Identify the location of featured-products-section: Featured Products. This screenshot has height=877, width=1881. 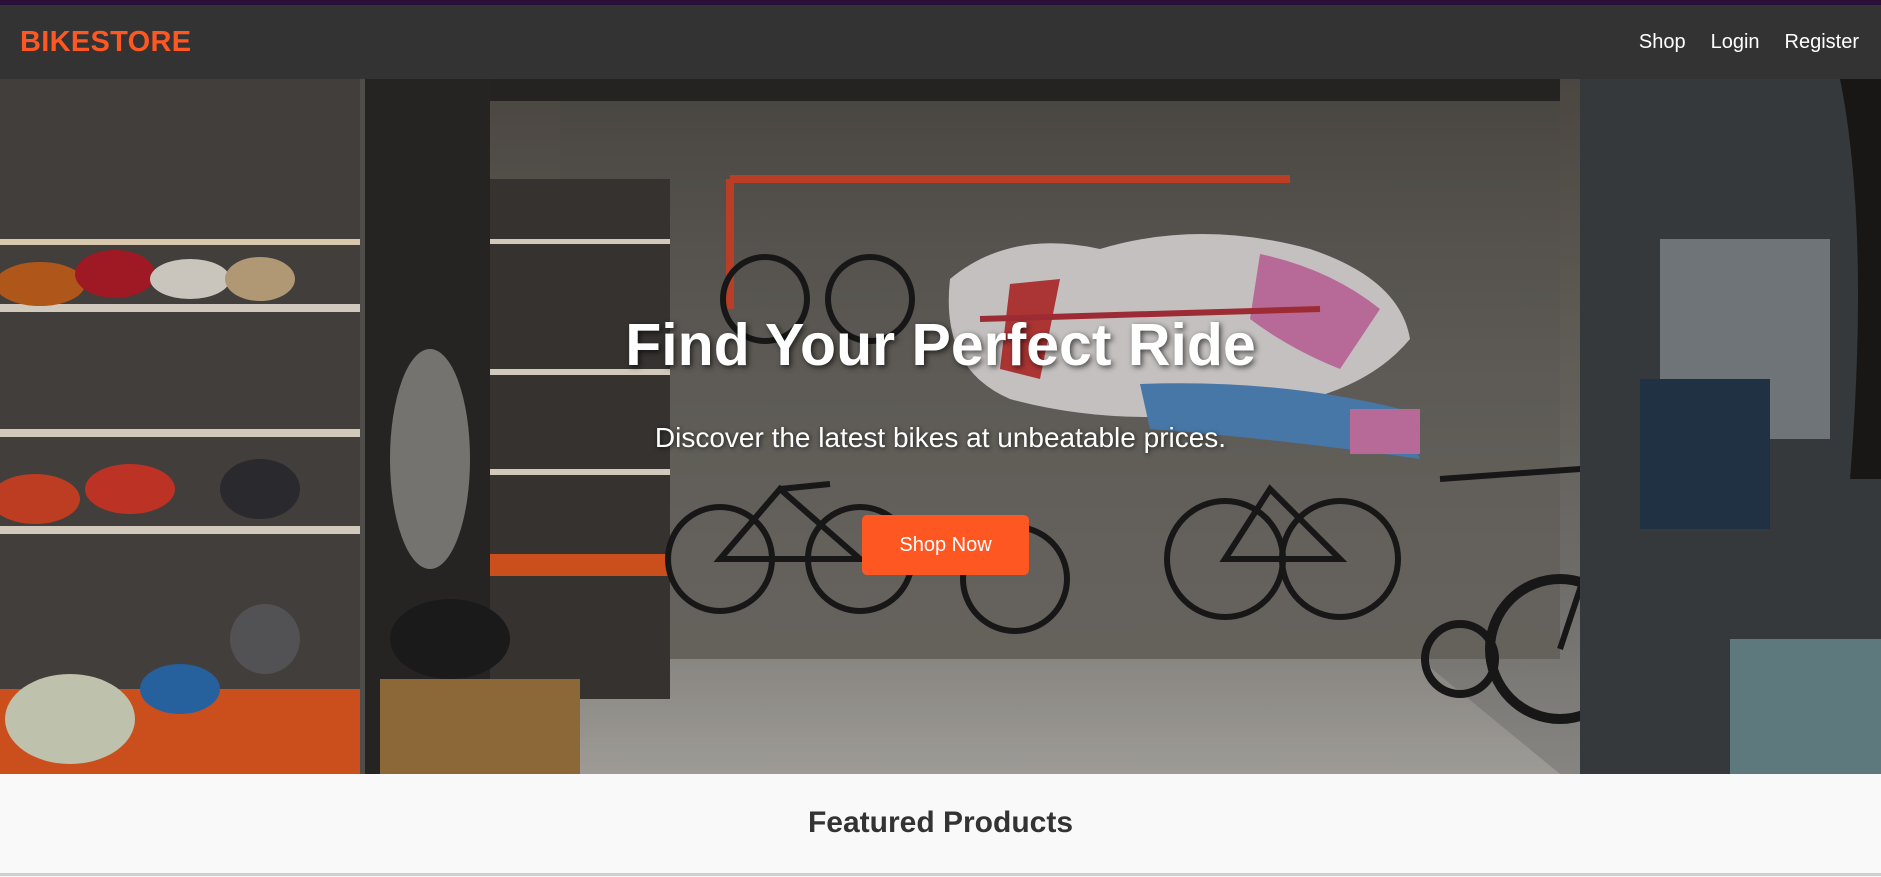
(940, 825).